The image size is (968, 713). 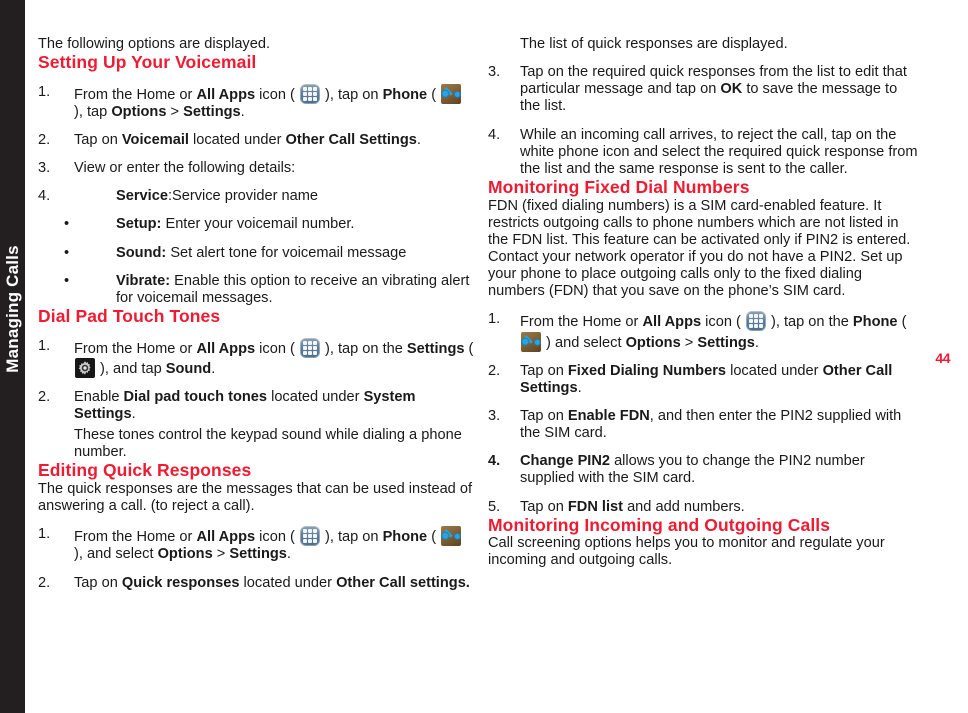 I want to click on heading-monitoring-fixed-dial-numbers: Monitoring Fixed Dial Numbers, so click(x=619, y=186).